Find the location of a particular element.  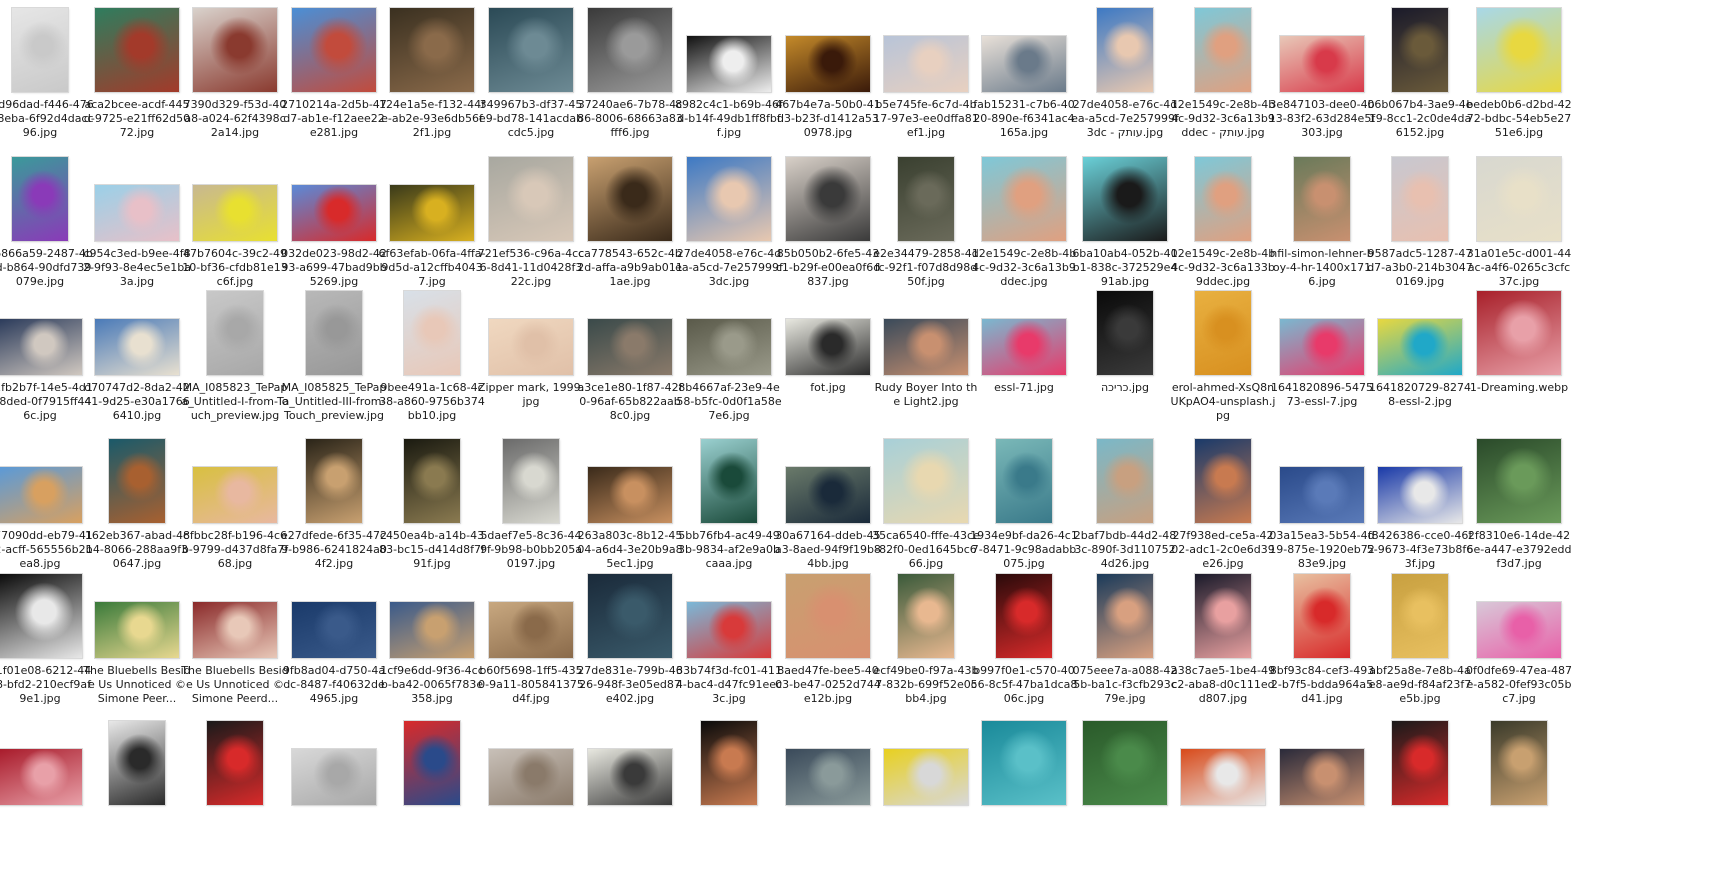

file-item: aca2bcee-acdf-445d-9725-e21ff62d5072.jpg is located at coordinates (137, 72).